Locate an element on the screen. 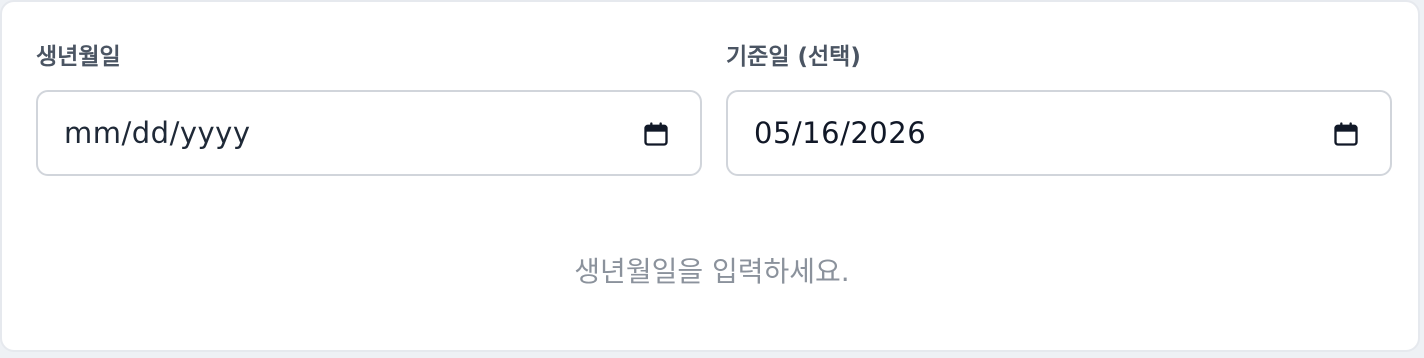  birth-date-label: 생년월일 is located at coordinates (78, 57).